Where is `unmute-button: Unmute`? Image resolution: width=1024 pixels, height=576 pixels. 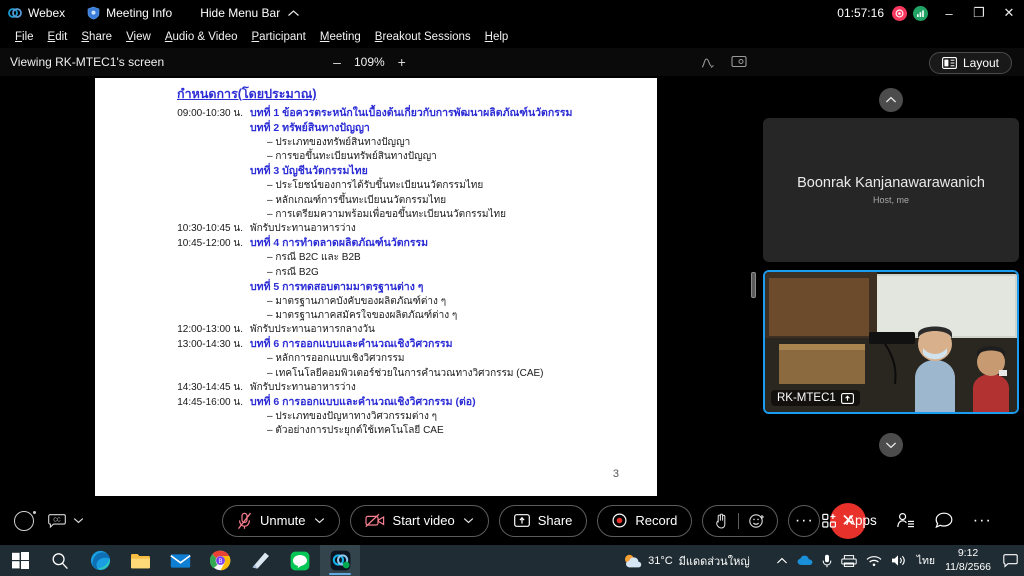 unmute-button: Unmute is located at coordinates (281, 520).